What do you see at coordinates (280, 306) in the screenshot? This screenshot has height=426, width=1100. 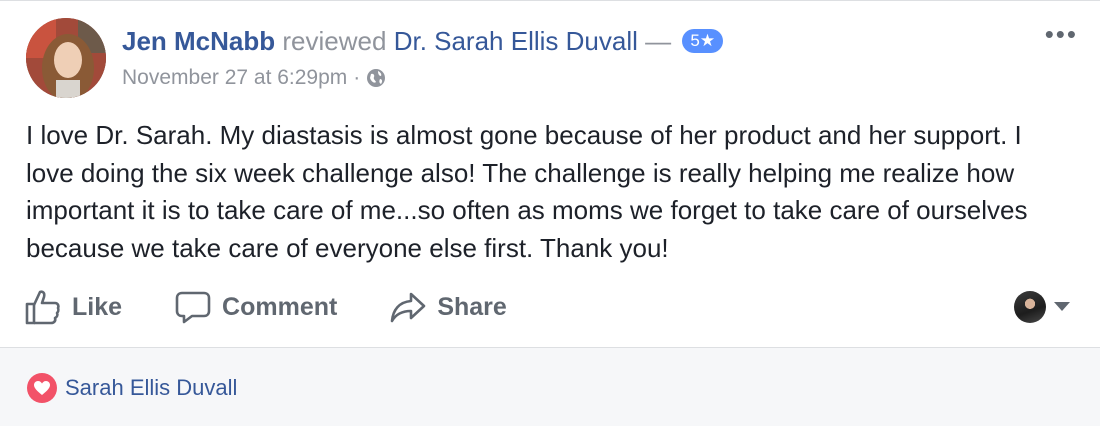 I see `comment-label: Comment` at bounding box center [280, 306].